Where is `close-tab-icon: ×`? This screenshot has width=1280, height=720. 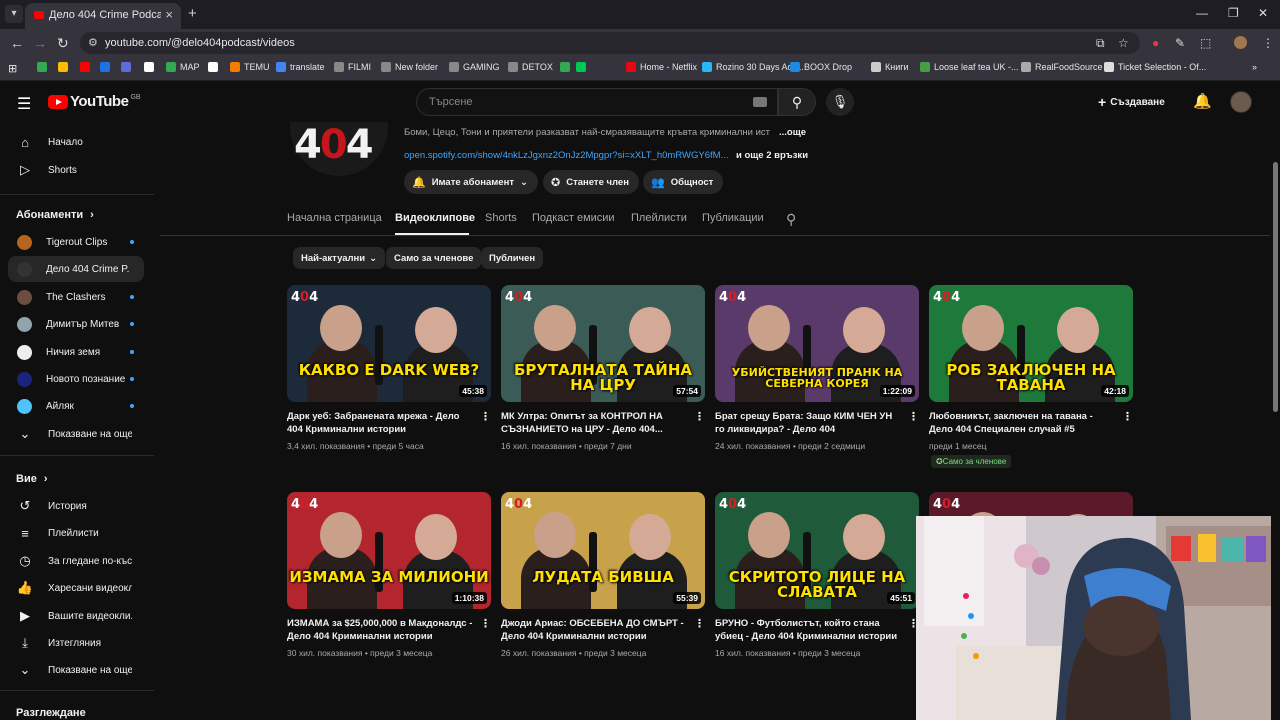
close-tab-icon: × is located at coordinates (169, 14).